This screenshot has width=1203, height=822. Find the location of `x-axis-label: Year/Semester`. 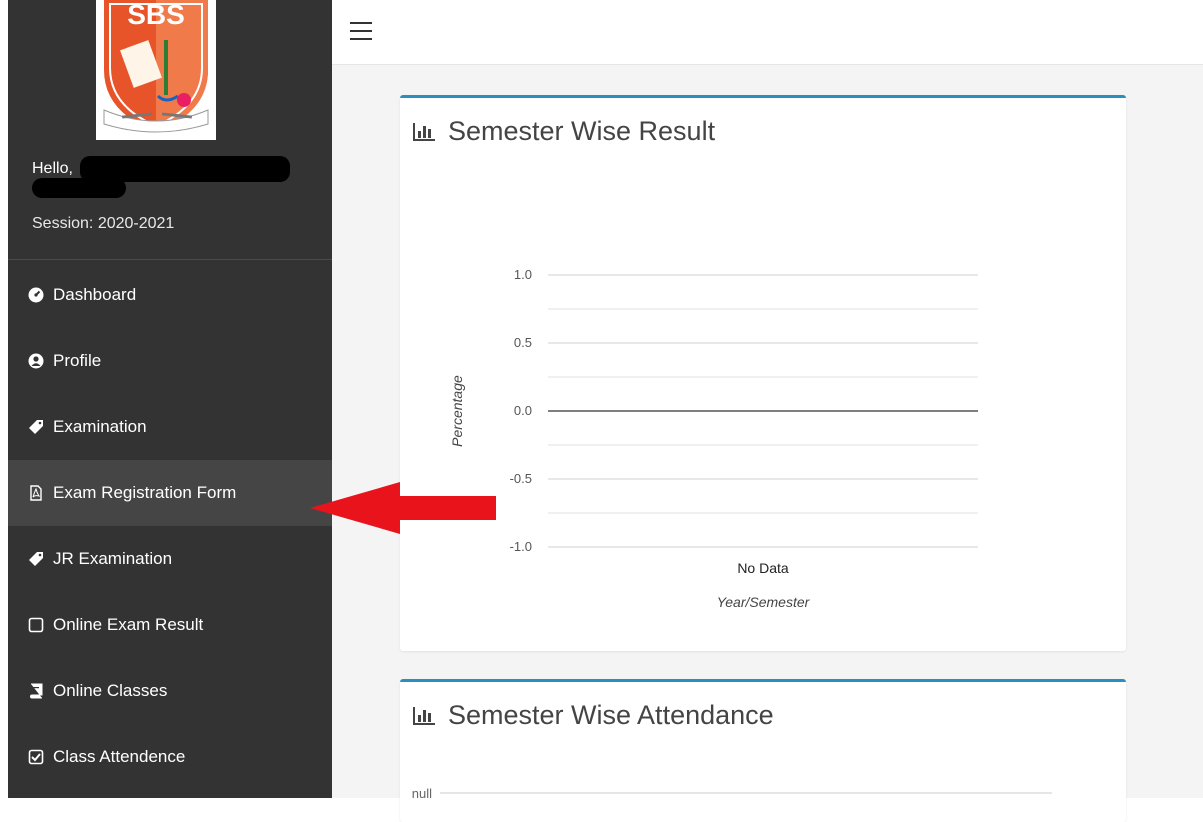

x-axis-label: Year/Semester is located at coordinates (764, 602).